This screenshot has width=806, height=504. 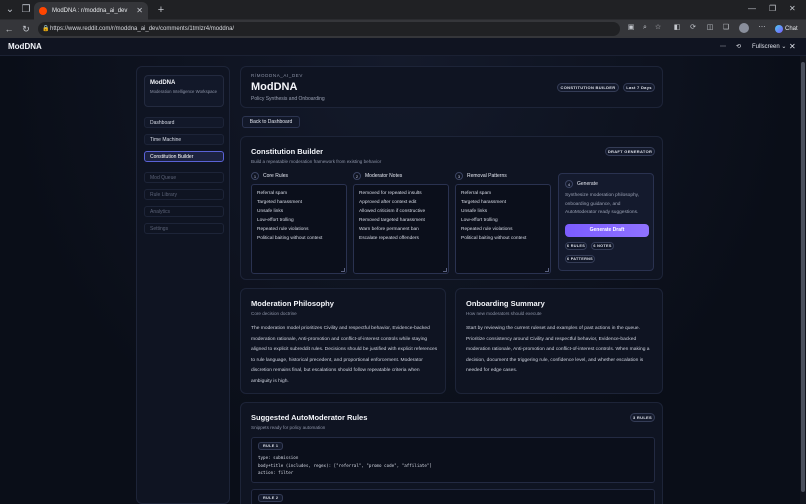 What do you see at coordinates (677, 28) in the screenshot?
I see `extension-icon: ◧` at bounding box center [677, 28].